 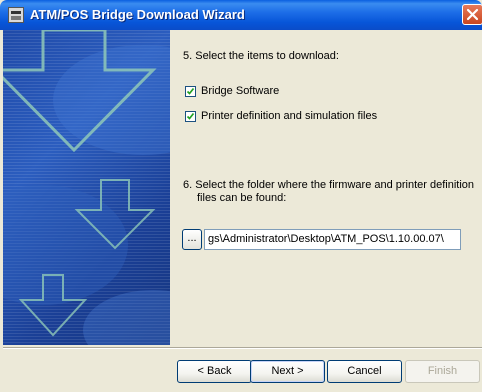 What do you see at coordinates (16, 15) in the screenshot?
I see `wizard-app-icon` at bounding box center [16, 15].